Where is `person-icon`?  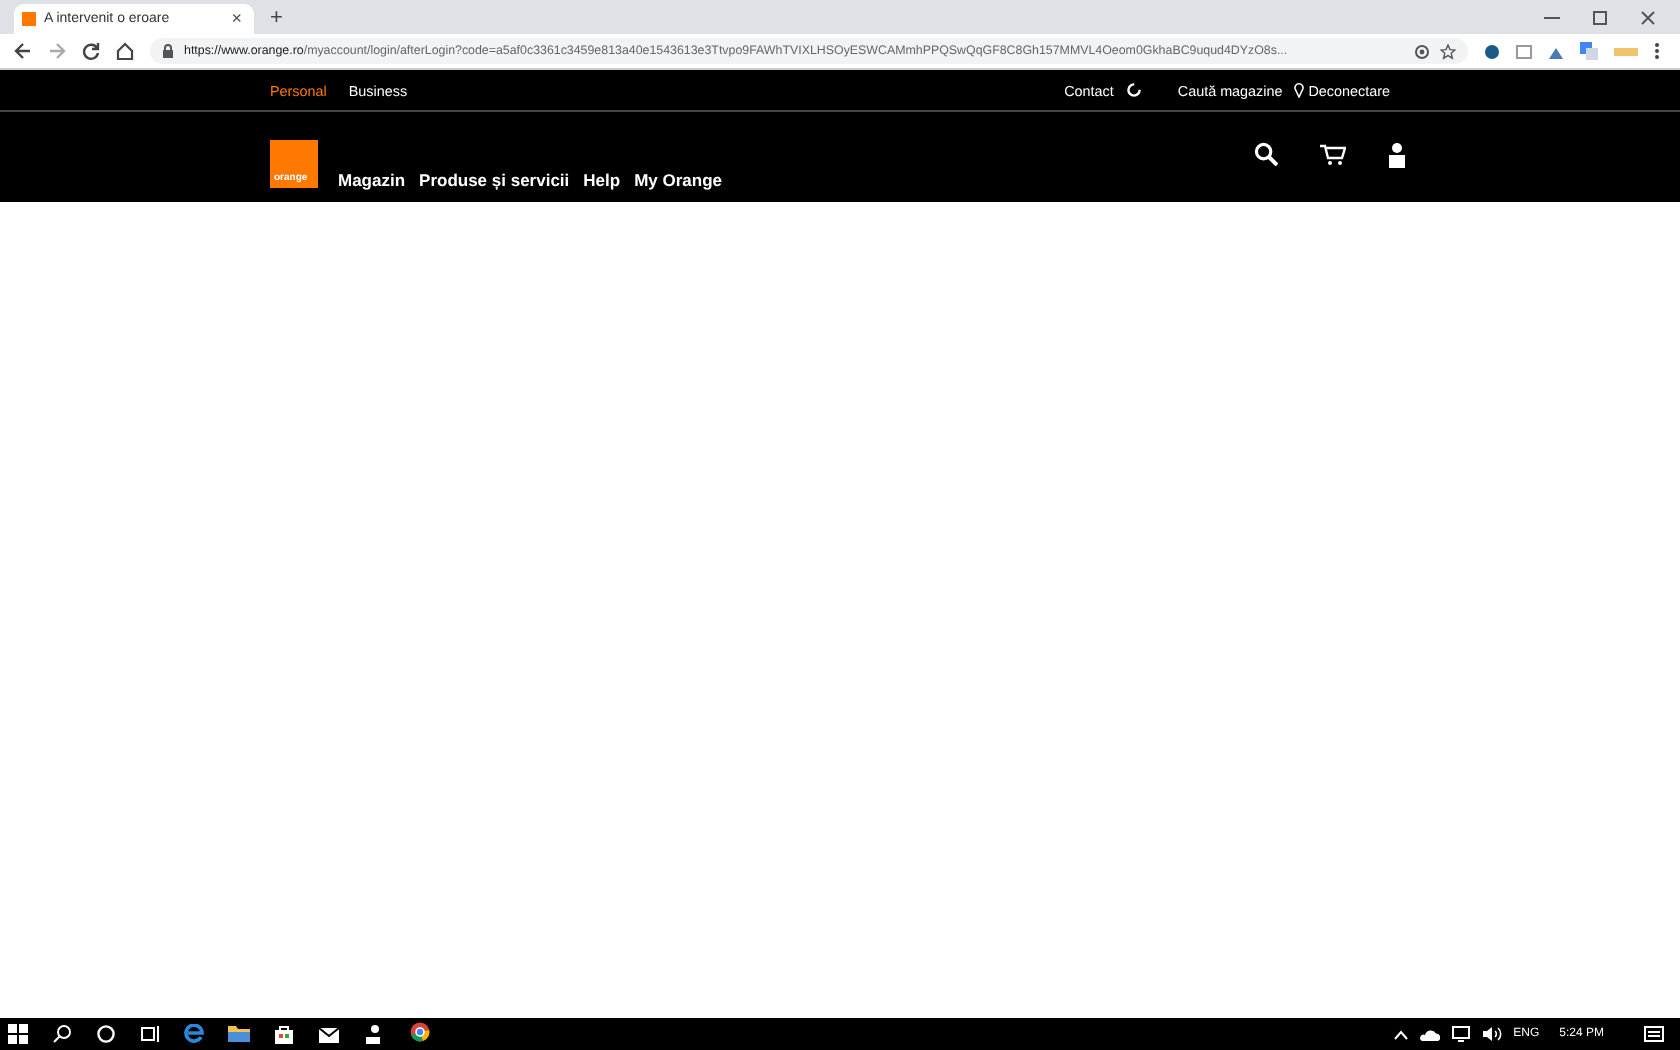
person-icon is located at coordinates (373, 1034).